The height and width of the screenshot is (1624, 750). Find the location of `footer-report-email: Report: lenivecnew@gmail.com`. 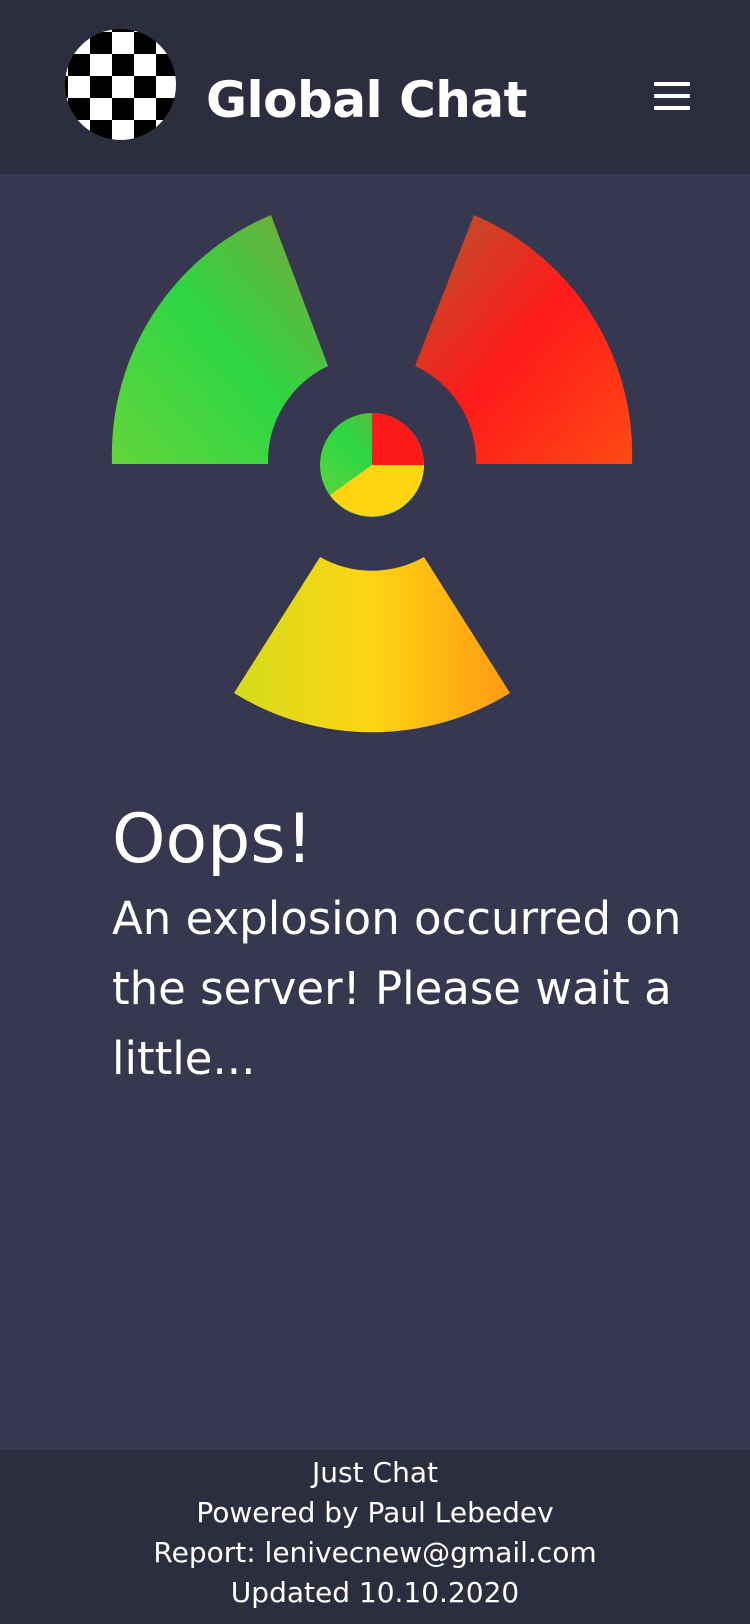

footer-report-email: Report: lenivecnew@gmail.com is located at coordinates (375, 1553).